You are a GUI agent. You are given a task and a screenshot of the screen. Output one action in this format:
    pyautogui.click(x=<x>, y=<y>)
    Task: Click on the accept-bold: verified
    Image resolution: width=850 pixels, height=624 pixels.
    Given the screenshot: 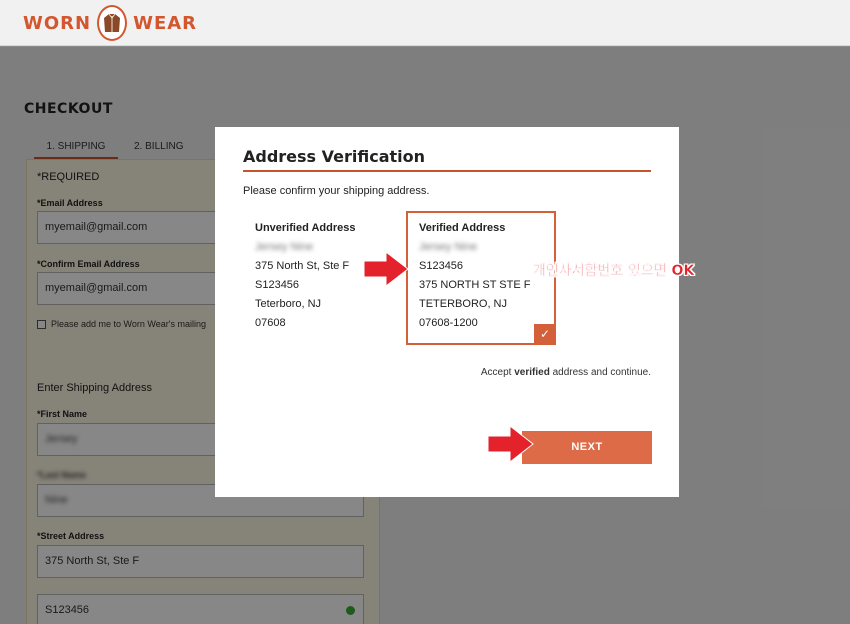 What is the action you would take?
    pyautogui.click(x=532, y=372)
    